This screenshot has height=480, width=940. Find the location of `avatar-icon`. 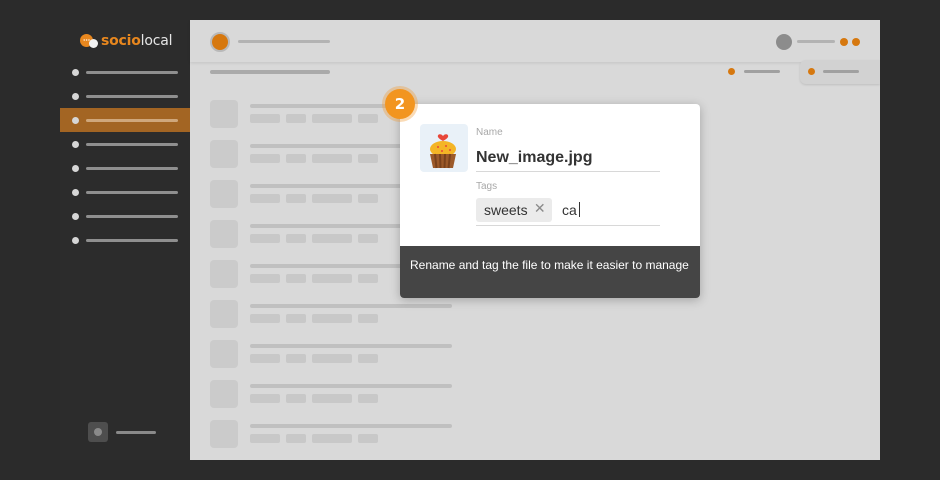

avatar-icon is located at coordinates (98, 432).